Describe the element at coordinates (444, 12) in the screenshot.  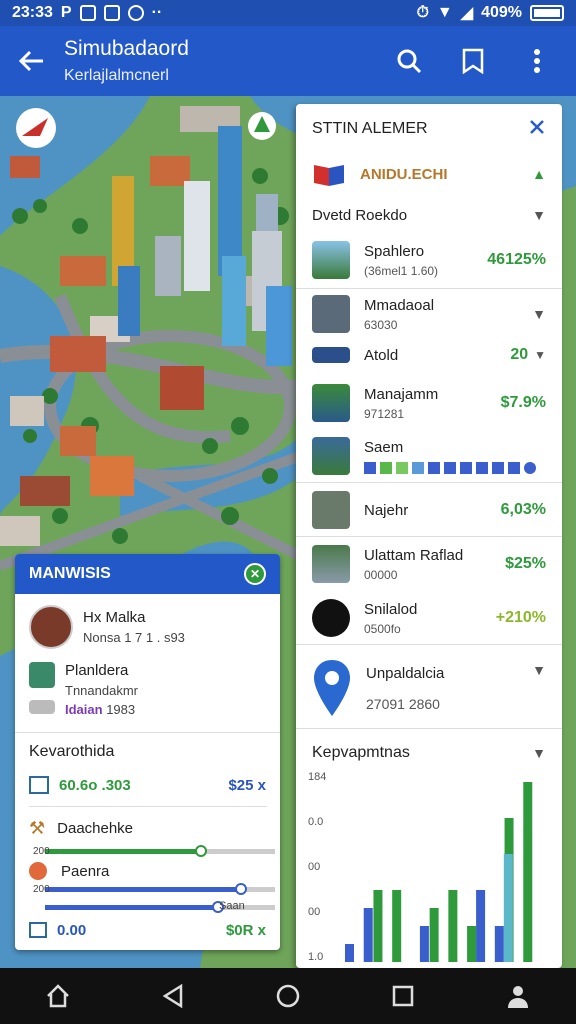
I see `wifi-icon: ▼` at that location.